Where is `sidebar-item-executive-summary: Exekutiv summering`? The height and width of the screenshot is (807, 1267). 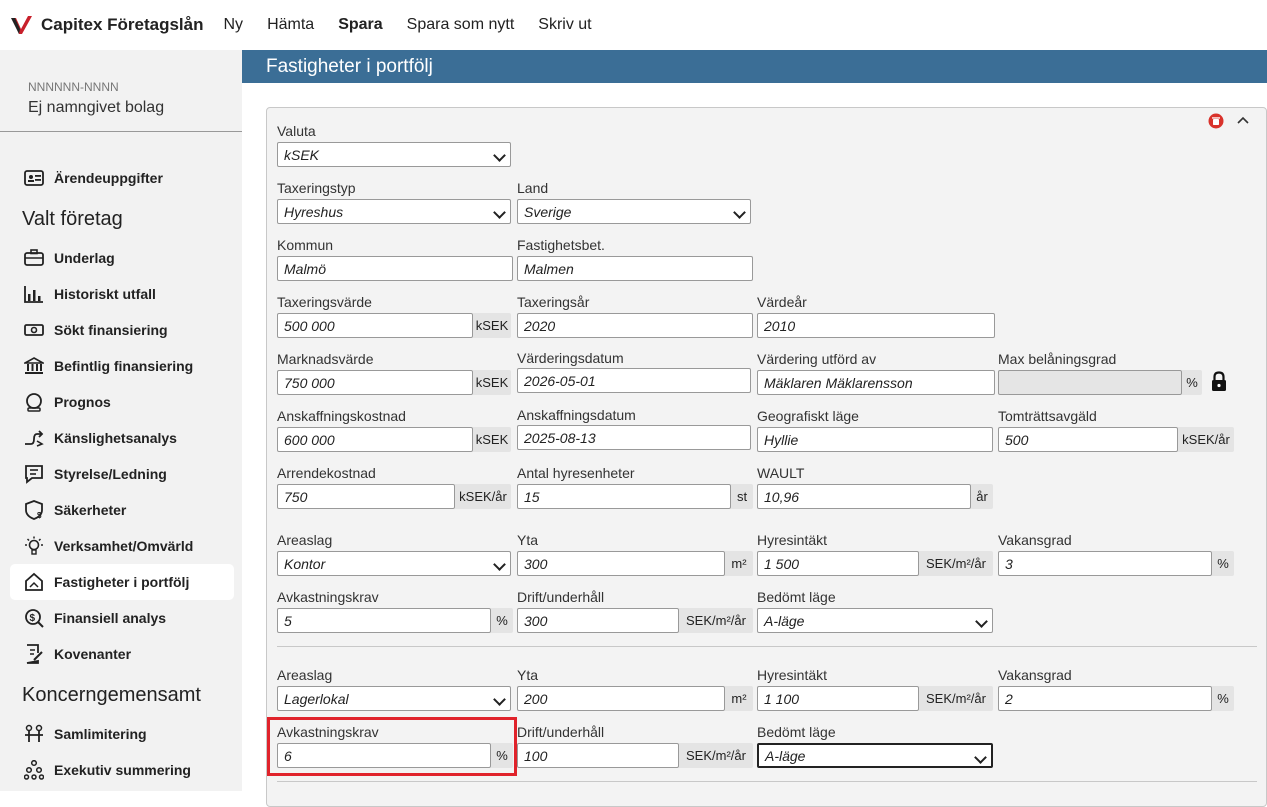 sidebar-item-executive-summary: Exekutiv summering is located at coordinates (122, 770).